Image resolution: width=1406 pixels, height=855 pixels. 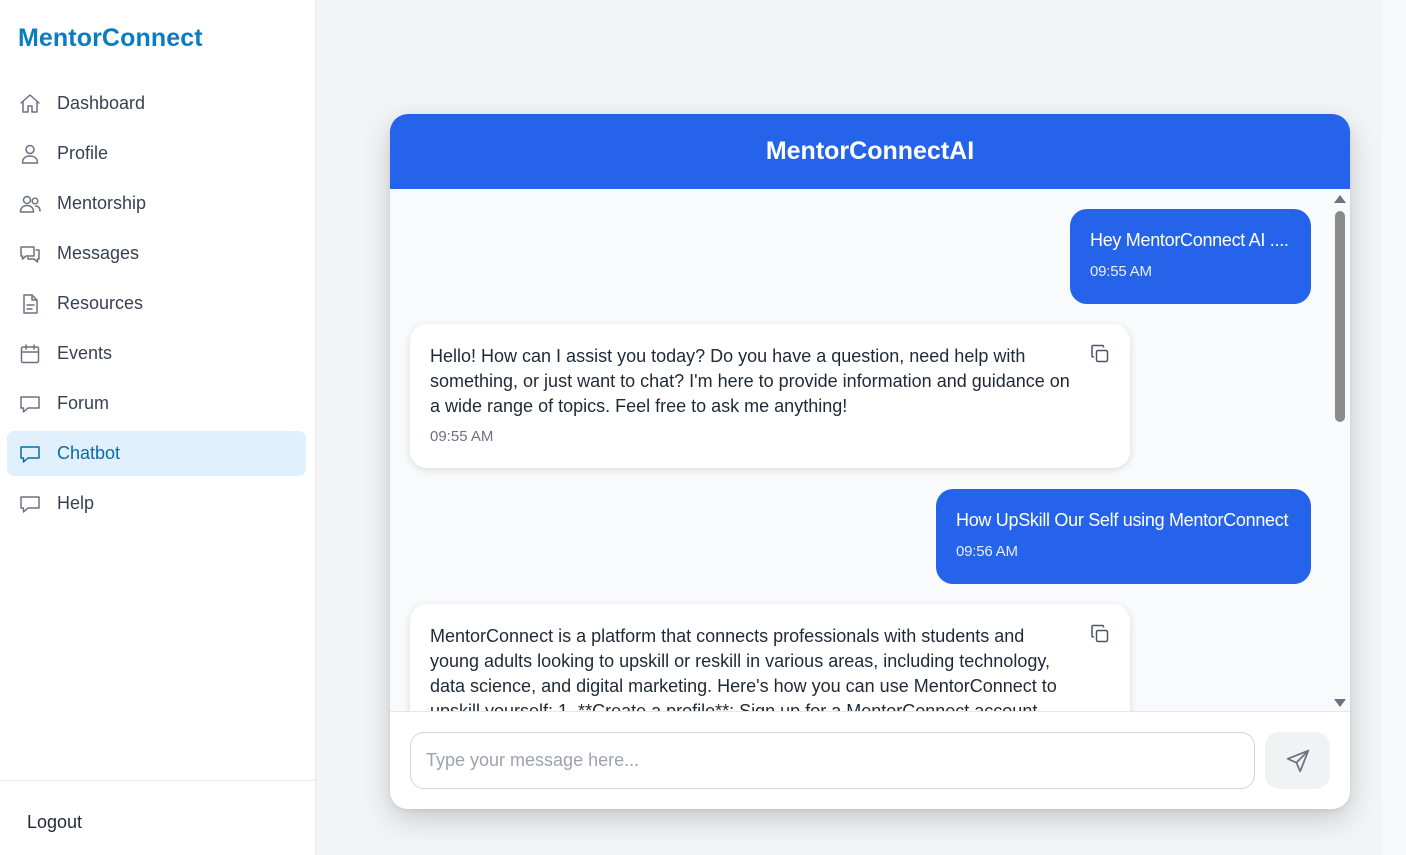 What do you see at coordinates (102, 203) in the screenshot?
I see `sidebar-item-label: Mentorship` at bounding box center [102, 203].